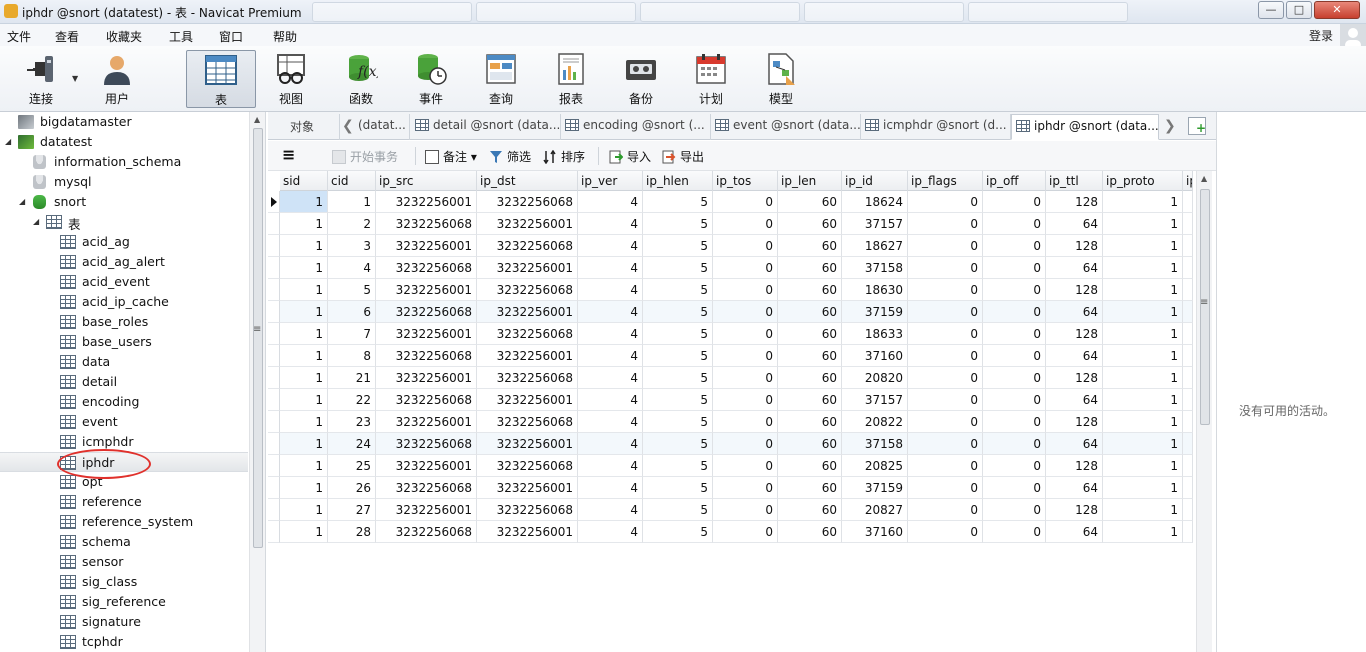 Image resolution: width=1366 pixels, height=652 pixels. I want to click on column-header: ip_off, so click(1014, 181).